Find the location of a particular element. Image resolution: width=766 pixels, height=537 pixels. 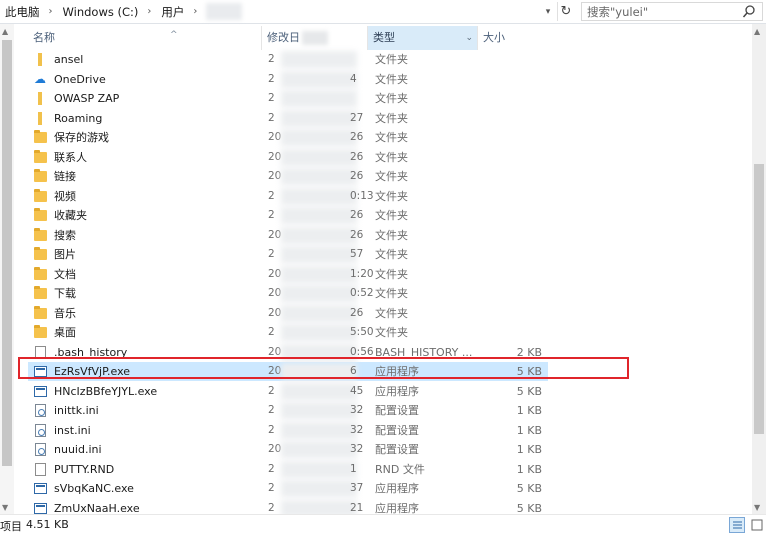

file-row: 视频 2 0:13 文件夹 is located at coordinates (288, 196).